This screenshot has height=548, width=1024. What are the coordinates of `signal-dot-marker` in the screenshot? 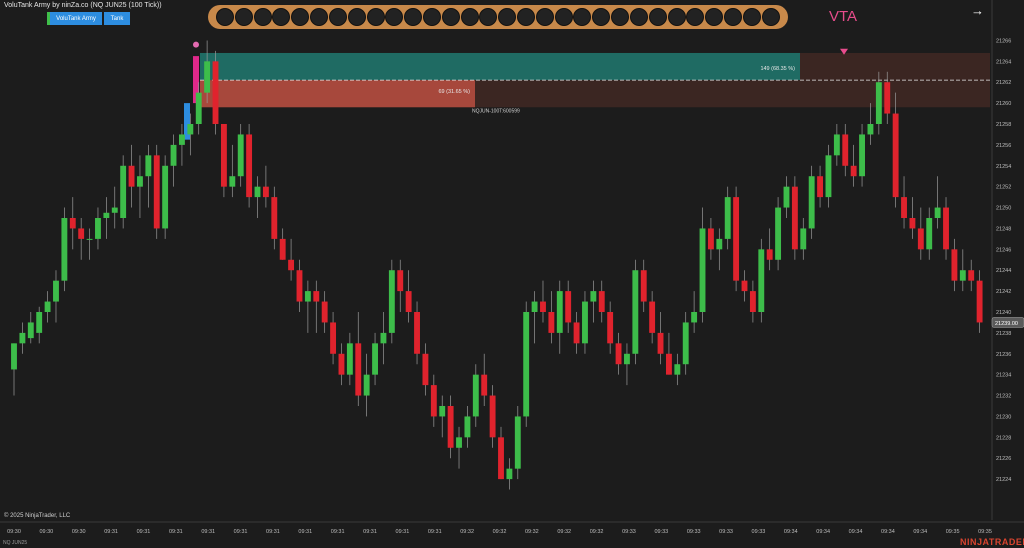 It's located at (196, 44).